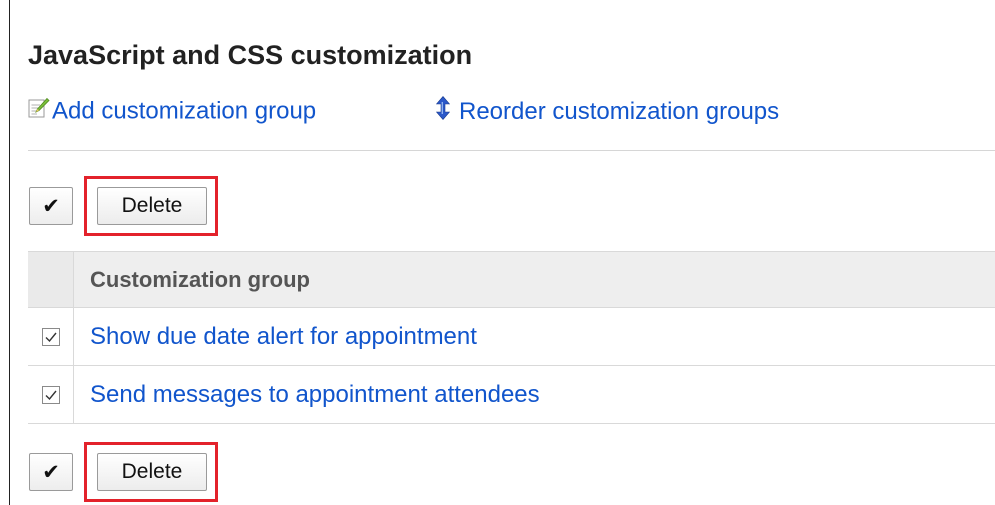 The width and height of the screenshot is (995, 505). Describe the element at coordinates (9, 252) in the screenshot. I see `left-border` at that location.